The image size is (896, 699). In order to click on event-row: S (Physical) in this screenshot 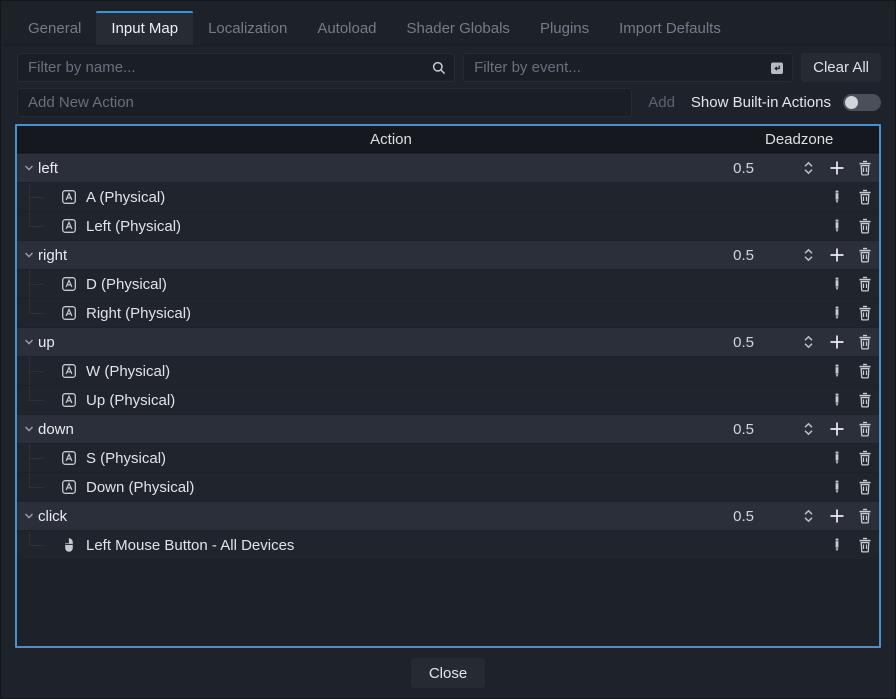, I will do `click(448, 458)`.